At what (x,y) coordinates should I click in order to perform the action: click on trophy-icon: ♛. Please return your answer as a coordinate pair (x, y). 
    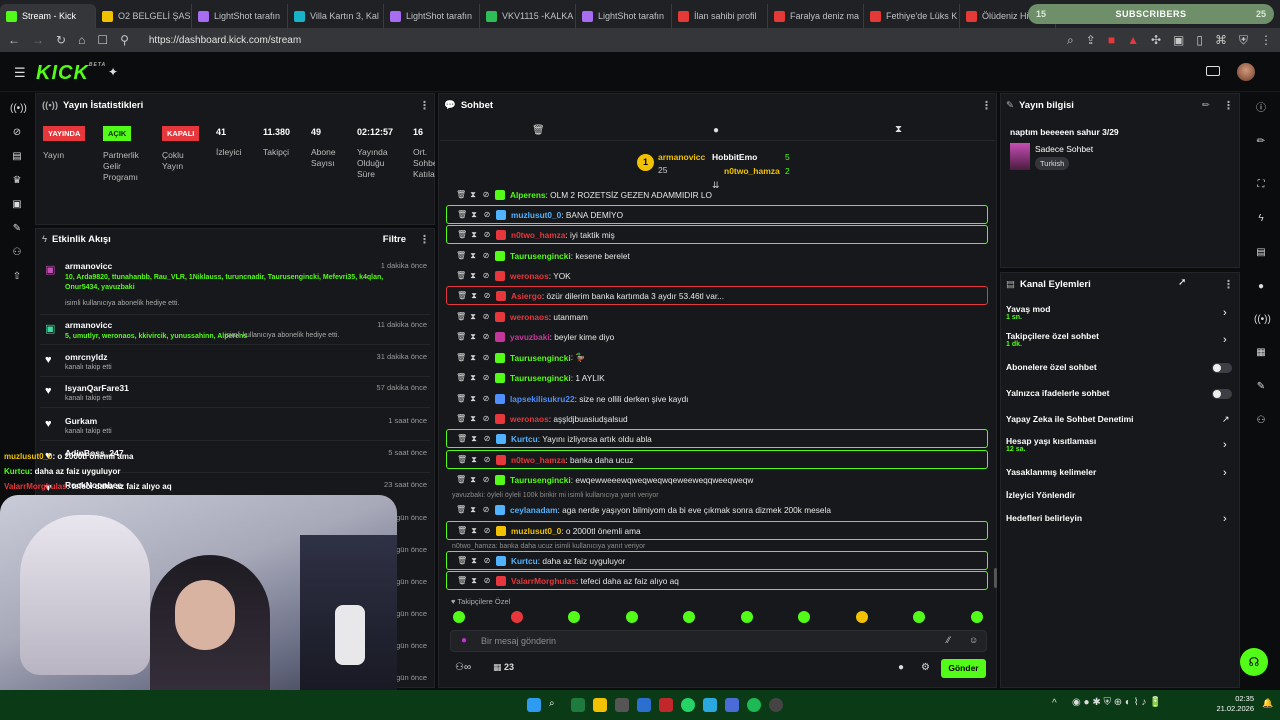
    Looking at the image, I should click on (17, 181).